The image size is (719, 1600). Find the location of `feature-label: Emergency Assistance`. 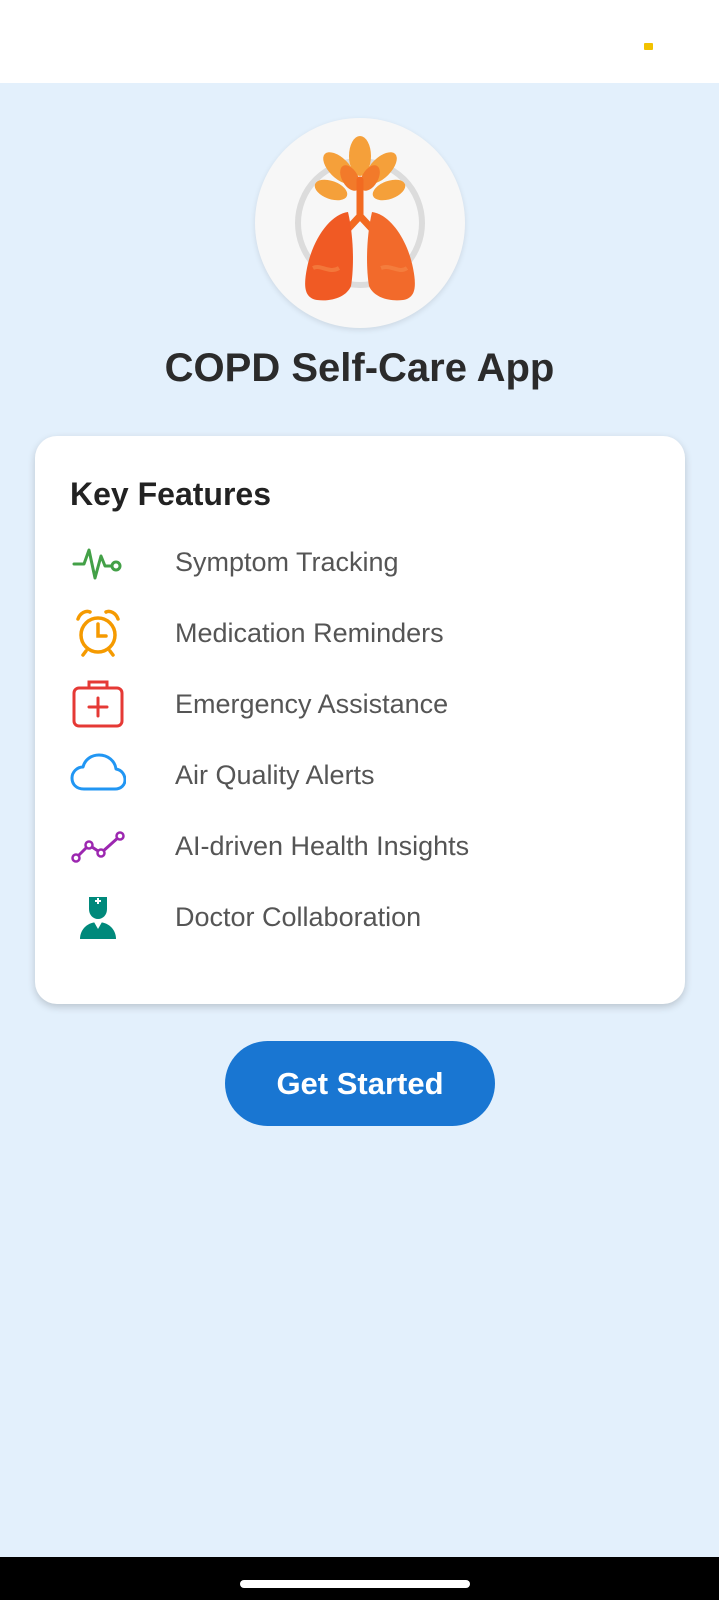

feature-label: Emergency Assistance is located at coordinates (312, 704).